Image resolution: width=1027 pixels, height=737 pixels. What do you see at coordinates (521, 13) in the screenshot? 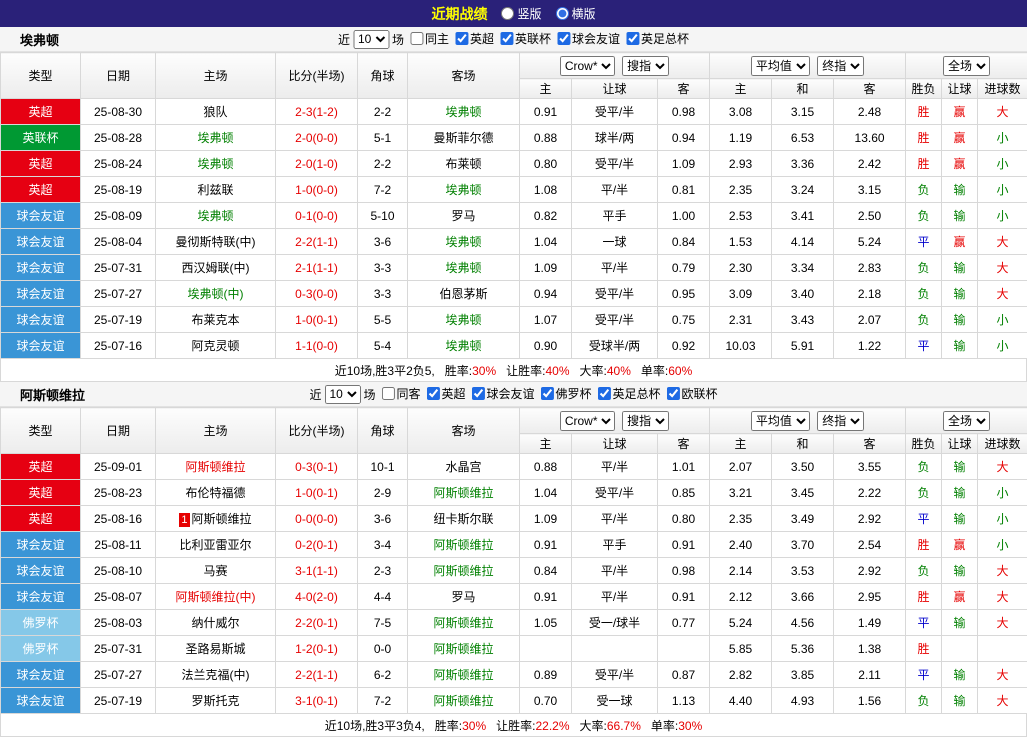
I see `layout-radio-vertical: 竖版` at bounding box center [521, 13].